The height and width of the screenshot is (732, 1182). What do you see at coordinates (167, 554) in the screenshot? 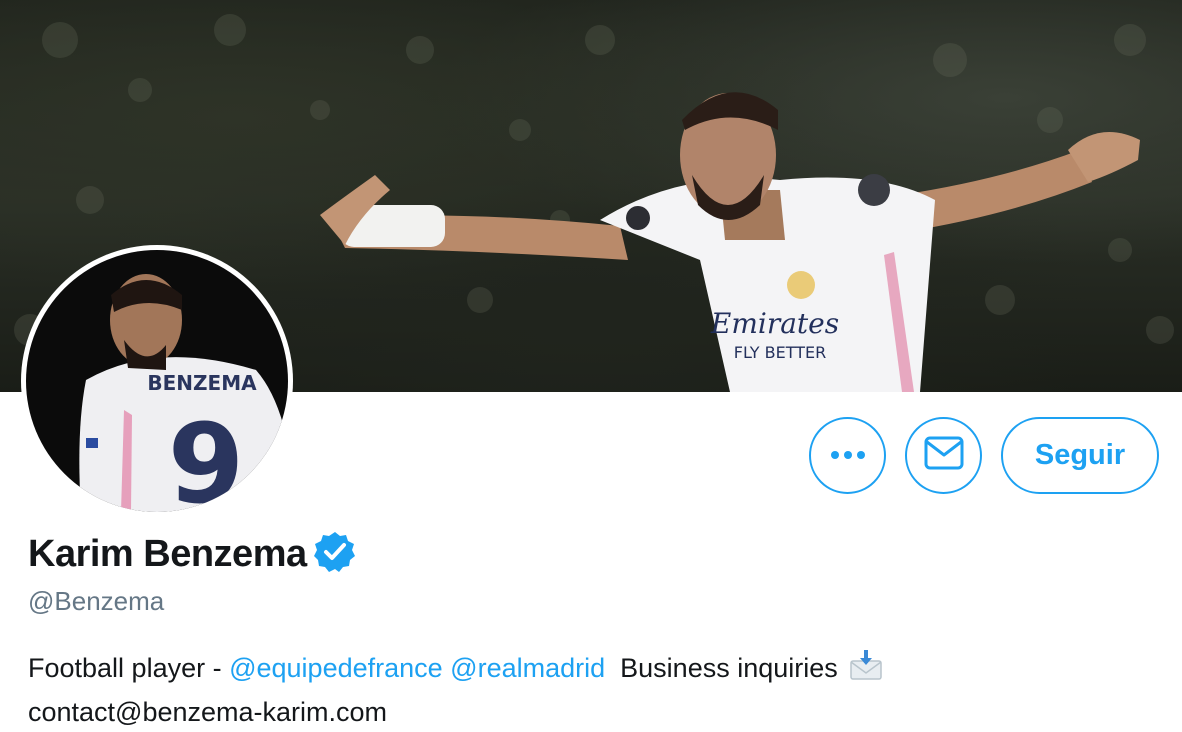
I see `profile-name: Karim Benzema` at bounding box center [167, 554].